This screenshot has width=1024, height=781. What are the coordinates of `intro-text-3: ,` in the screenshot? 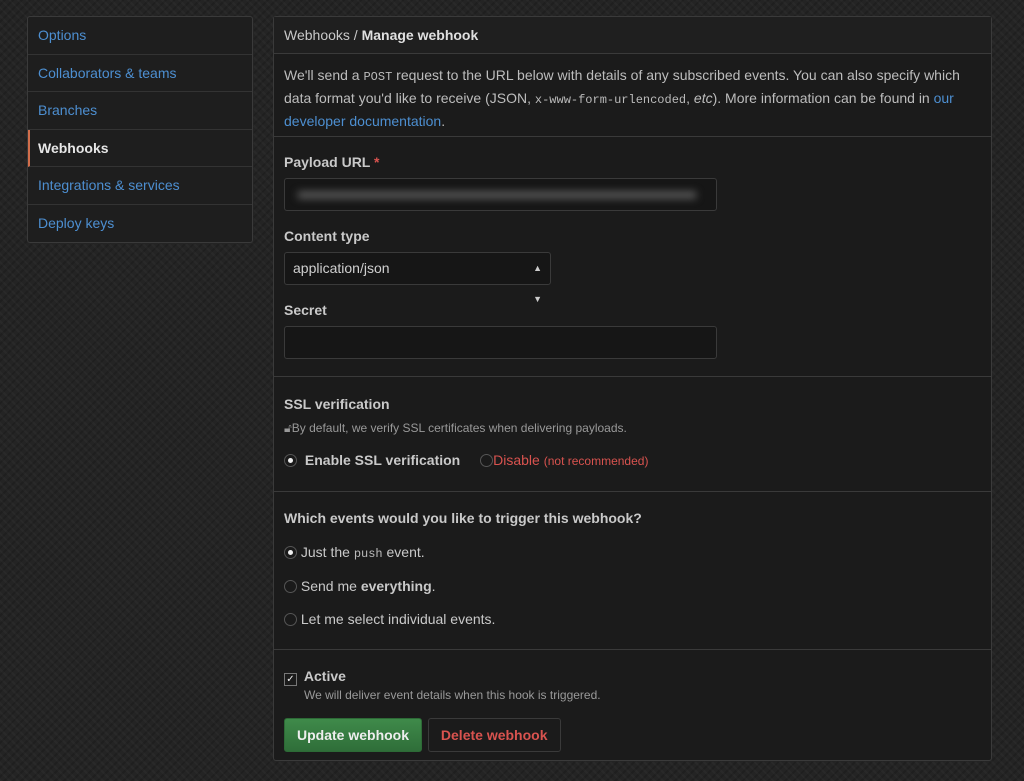 It's located at (690, 98).